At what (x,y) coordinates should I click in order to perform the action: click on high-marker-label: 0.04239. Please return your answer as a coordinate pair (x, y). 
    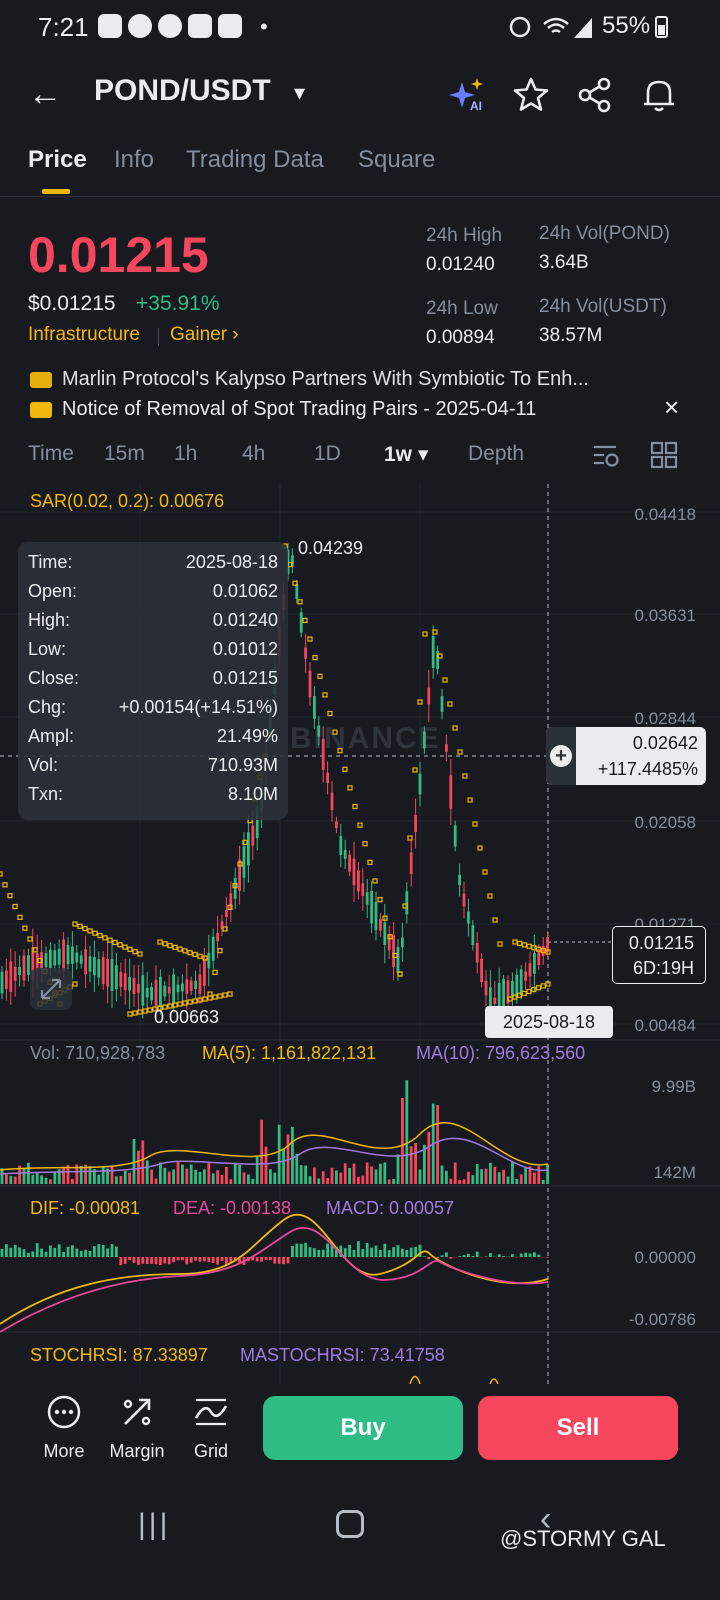
    Looking at the image, I should click on (331, 548).